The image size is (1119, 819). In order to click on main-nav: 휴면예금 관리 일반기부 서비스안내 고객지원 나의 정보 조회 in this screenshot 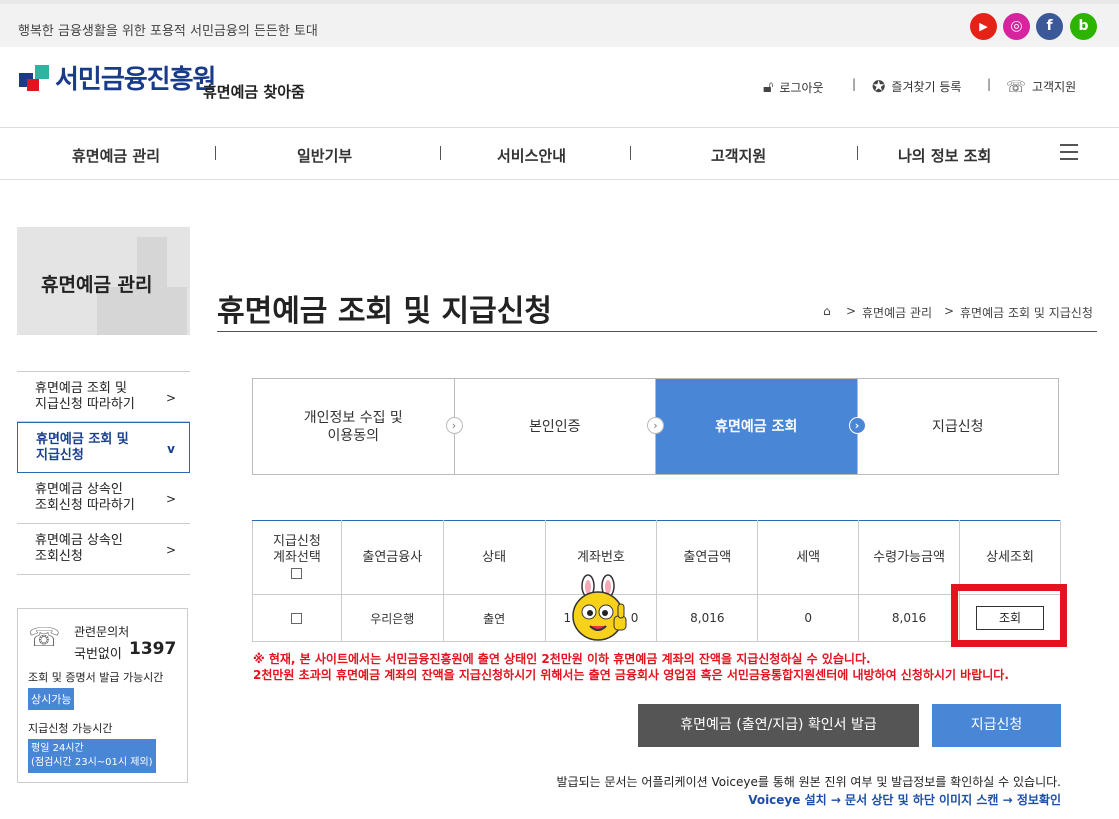, I will do `click(559, 153)`.